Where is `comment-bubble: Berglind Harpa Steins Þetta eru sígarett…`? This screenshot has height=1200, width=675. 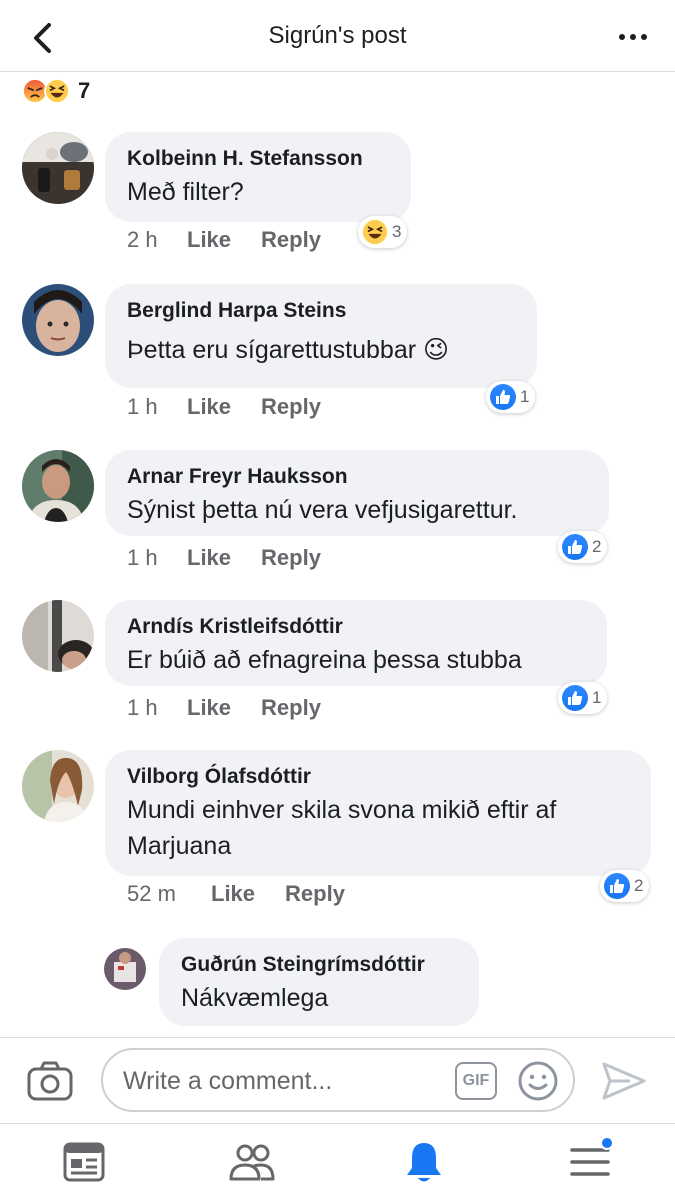
comment-bubble: Berglind Harpa Steins Þetta eru sígarett… is located at coordinates (321, 336).